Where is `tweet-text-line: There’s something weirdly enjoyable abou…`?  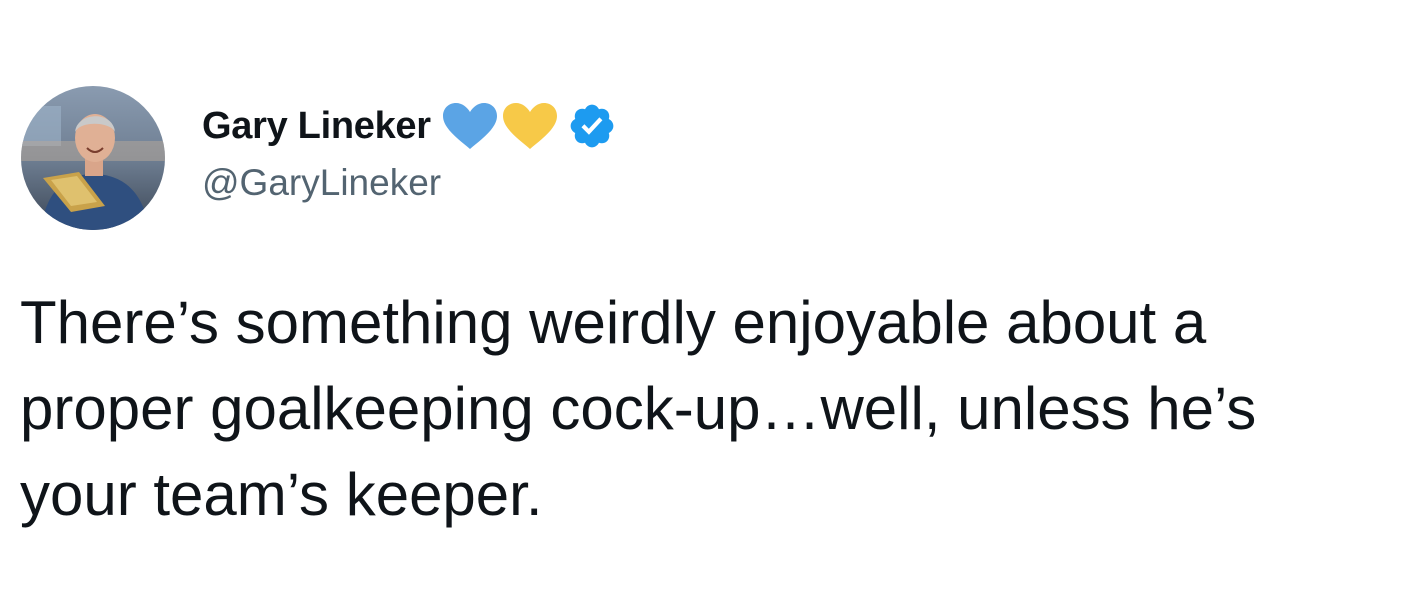 tweet-text-line: There’s something weirdly enjoyable abou… is located at coordinates (613, 322).